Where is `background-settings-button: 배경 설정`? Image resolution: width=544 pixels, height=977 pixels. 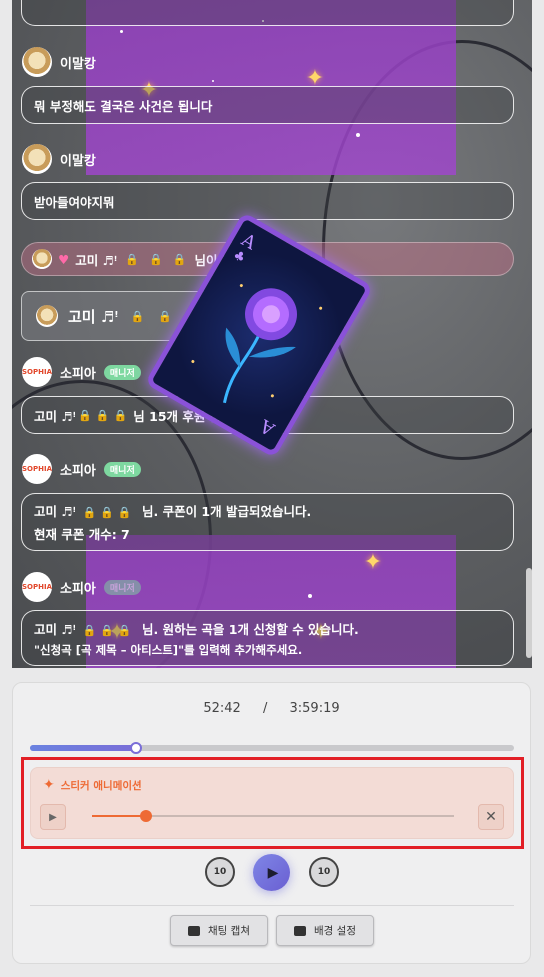 background-settings-button: 배경 설정 is located at coordinates (325, 930).